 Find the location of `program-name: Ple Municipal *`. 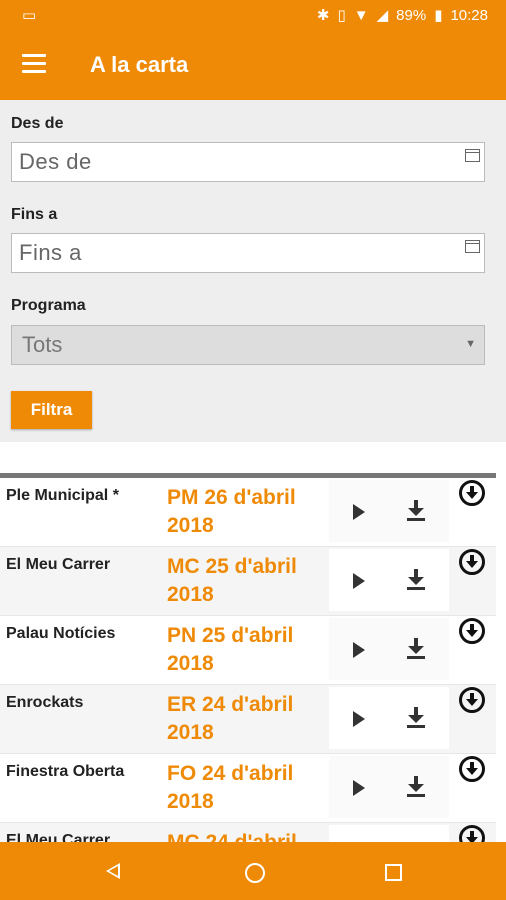

program-name: Ple Municipal * is located at coordinates (62, 495).